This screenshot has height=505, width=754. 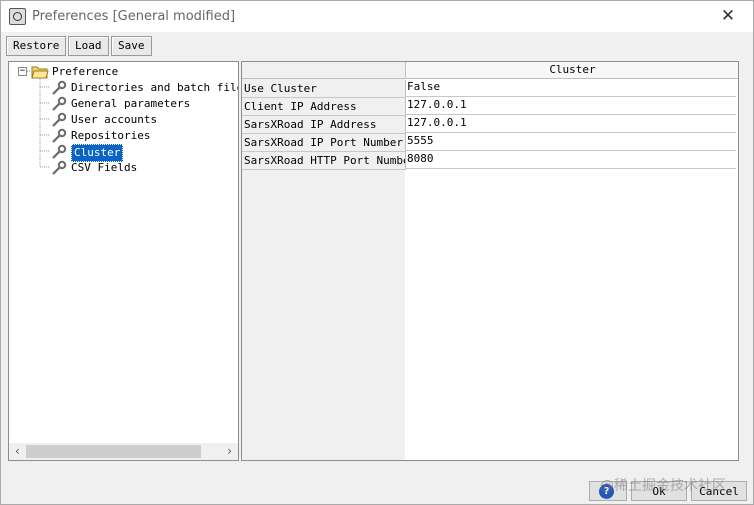 I want to click on close-icon: ✕, so click(x=728, y=16).